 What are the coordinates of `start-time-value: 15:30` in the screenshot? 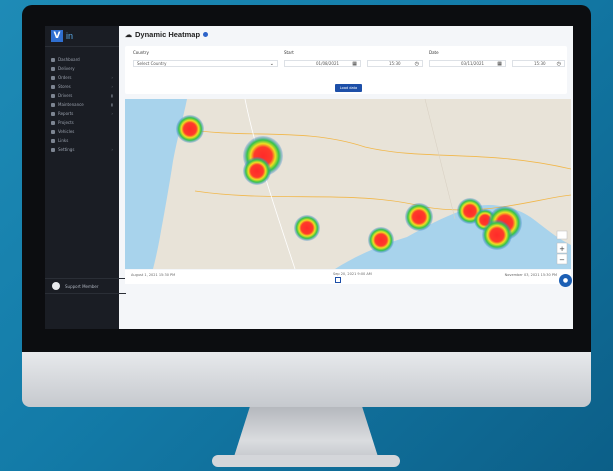 It's located at (395, 63).